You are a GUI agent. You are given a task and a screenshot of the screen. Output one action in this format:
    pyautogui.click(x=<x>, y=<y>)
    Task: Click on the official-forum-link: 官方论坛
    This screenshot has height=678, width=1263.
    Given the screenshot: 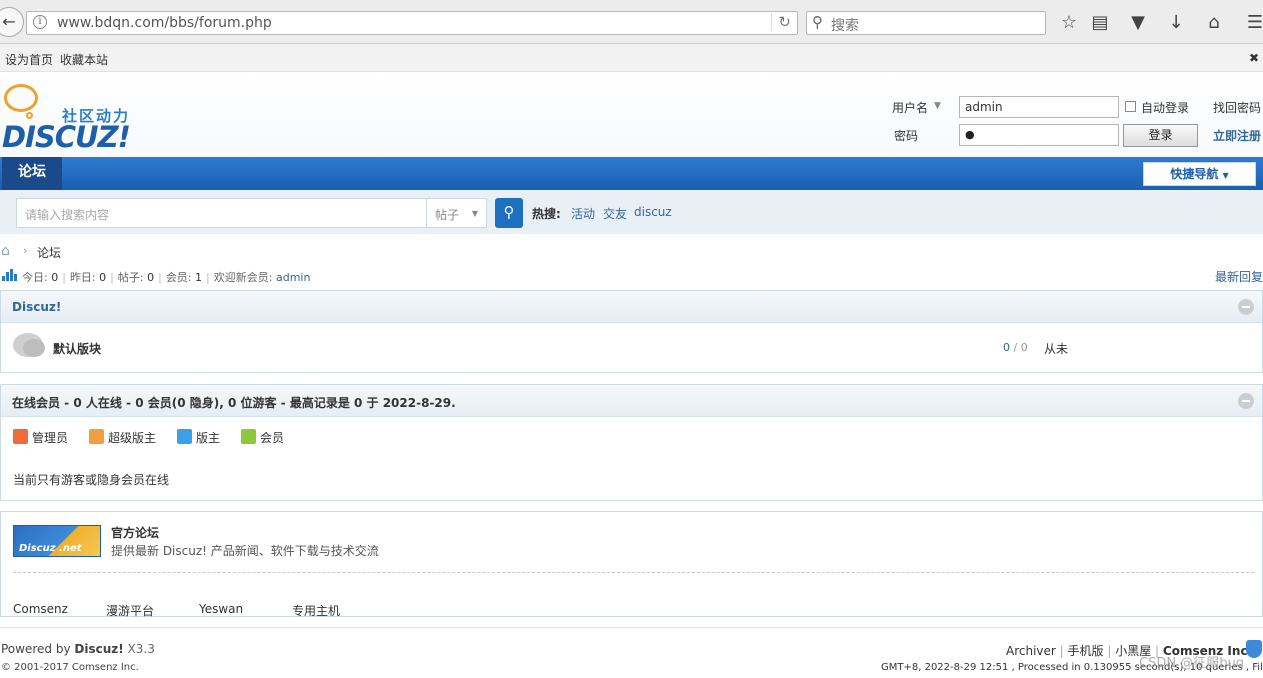 What is the action you would take?
    pyautogui.click(x=135, y=532)
    